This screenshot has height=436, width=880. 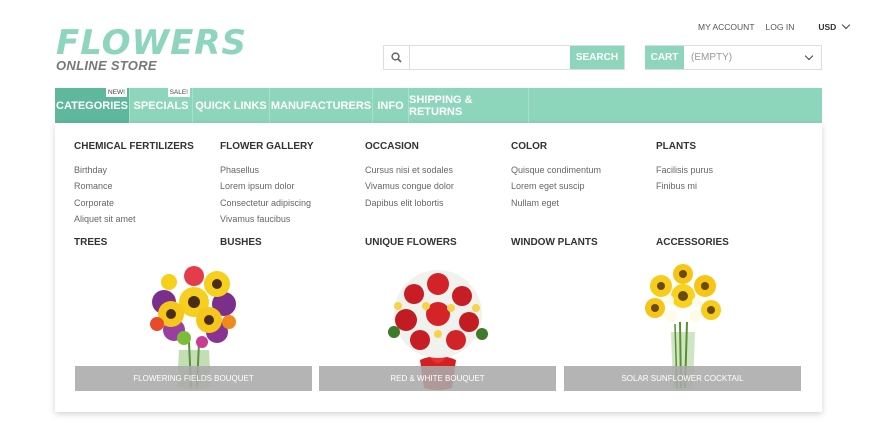 What do you see at coordinates (409, 186) in the screenshot?
I see `menu-link: Vivamus congue dolor` at bounding box center [409, 186].